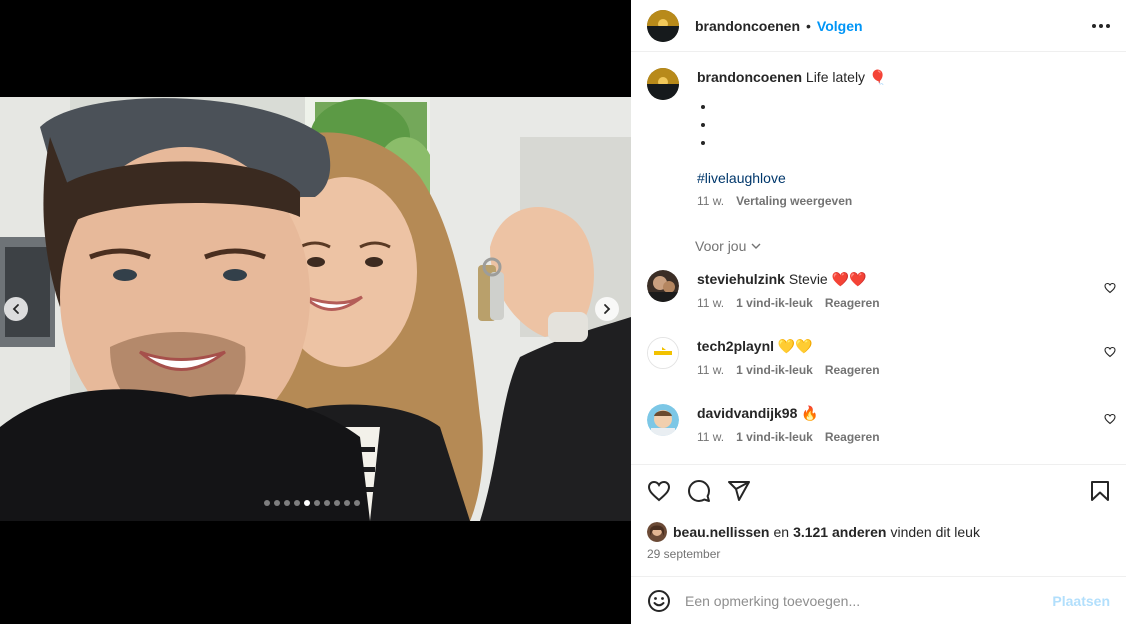  I want to click on for-you-filter: Voor jou, so click(728, 246).